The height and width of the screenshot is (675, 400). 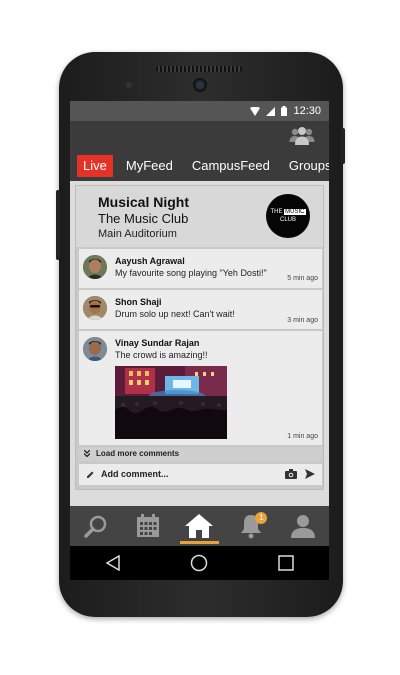 I want to click on volume-button, so click(x=58, y=225).